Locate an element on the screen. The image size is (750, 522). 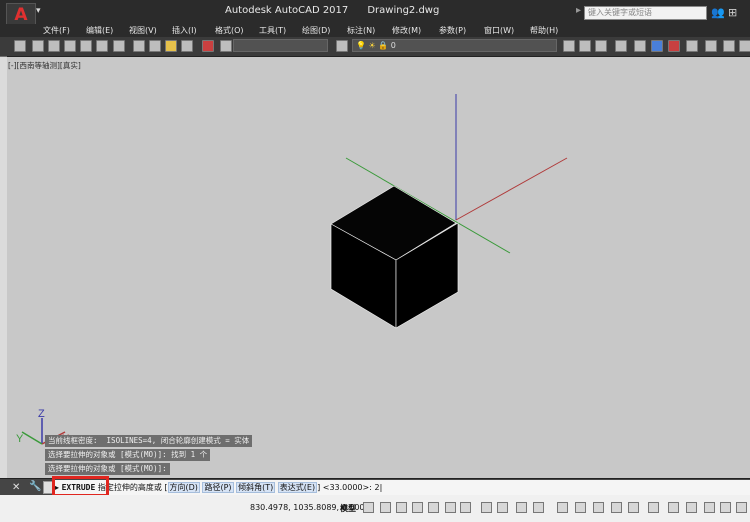
copy-icon is located at coordinates (155, 46).